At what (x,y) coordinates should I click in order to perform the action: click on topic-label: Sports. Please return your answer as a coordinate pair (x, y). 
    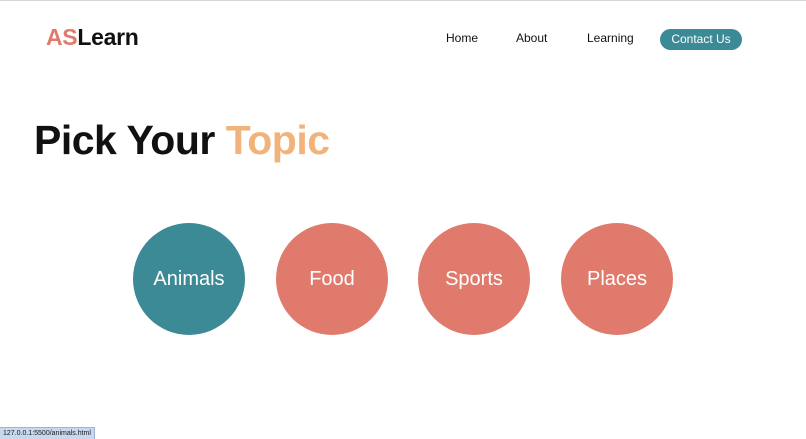
    Looking at the image, I should click on (474, 278).